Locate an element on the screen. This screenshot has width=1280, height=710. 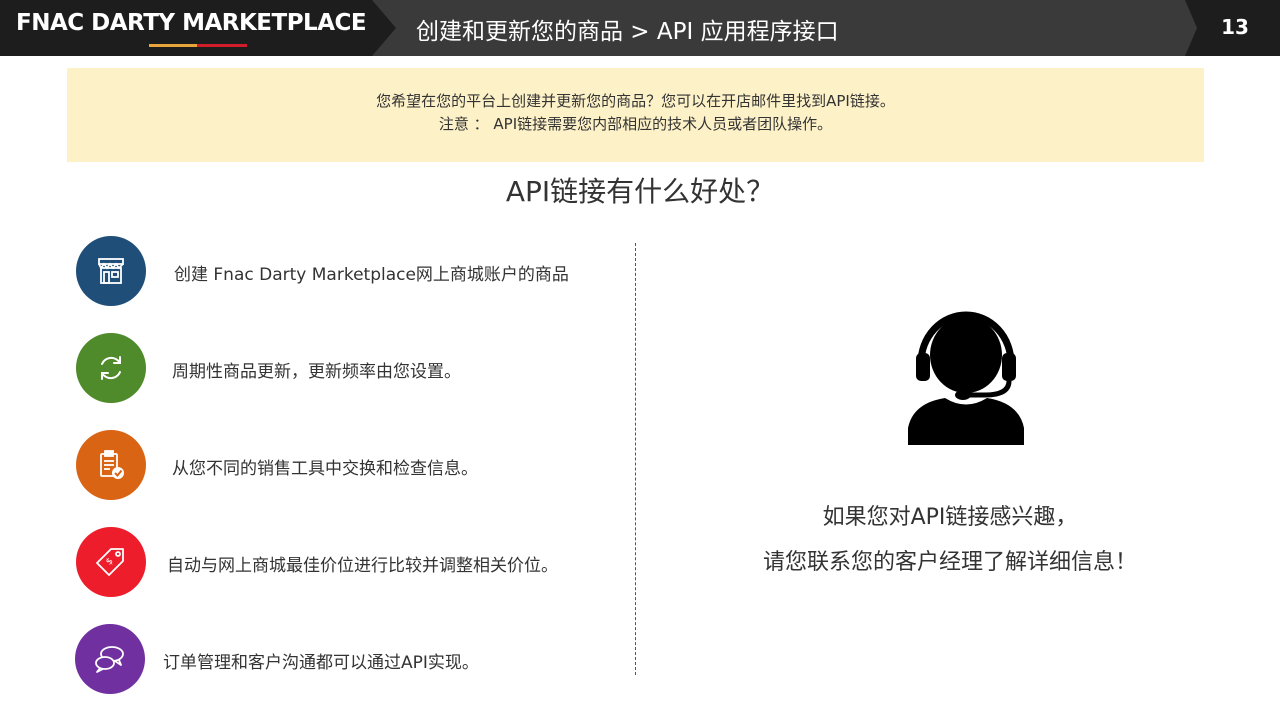
benefit-item: 创建 Fnac Darty Marketplace网上商城账户的商品 is located at coordinates (320, 271).